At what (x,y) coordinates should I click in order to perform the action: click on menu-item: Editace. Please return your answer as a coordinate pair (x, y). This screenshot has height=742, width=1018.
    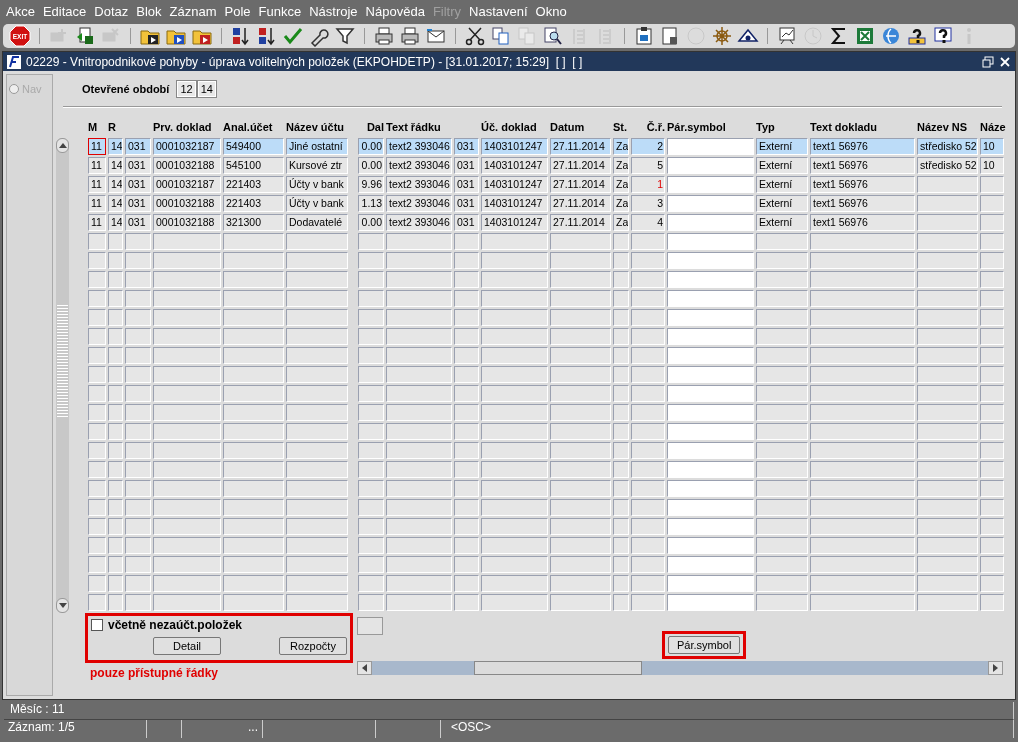
    Looking at the image, I should click on (64, 11).